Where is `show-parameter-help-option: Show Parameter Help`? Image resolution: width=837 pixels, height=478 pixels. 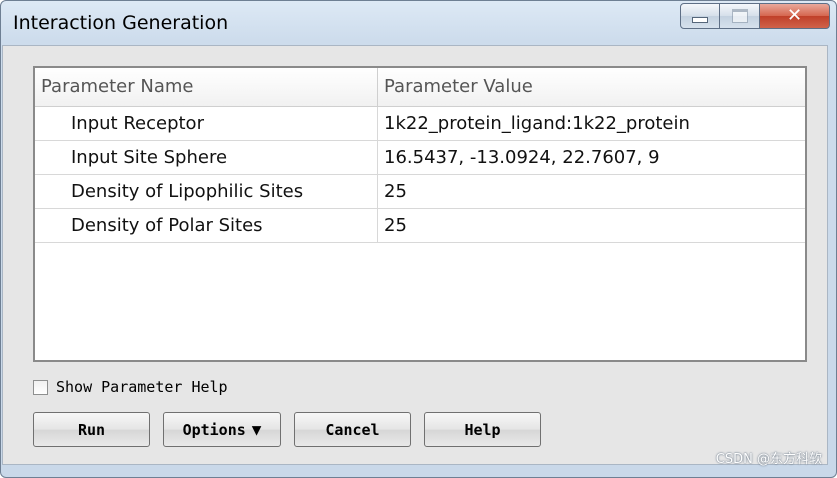
show-parameter-help-option: Show Parameter Help is located at coordinates (130, 387).